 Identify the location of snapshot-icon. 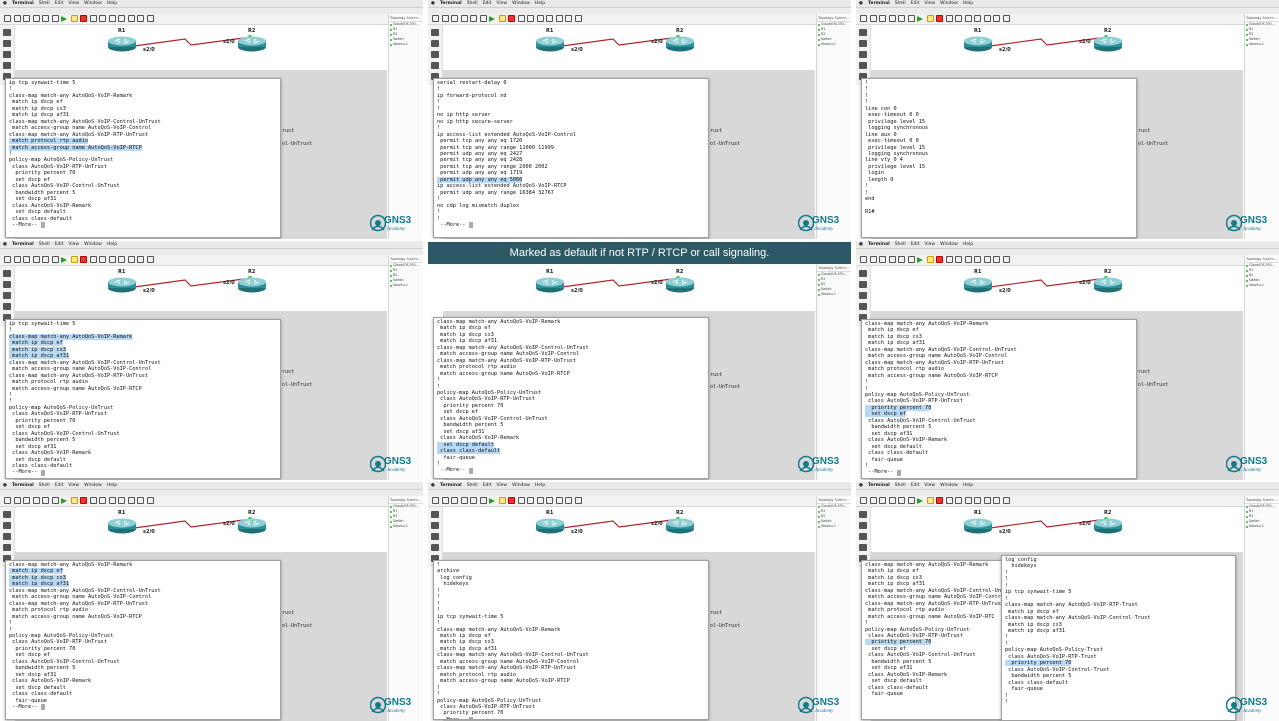
(892, 259).